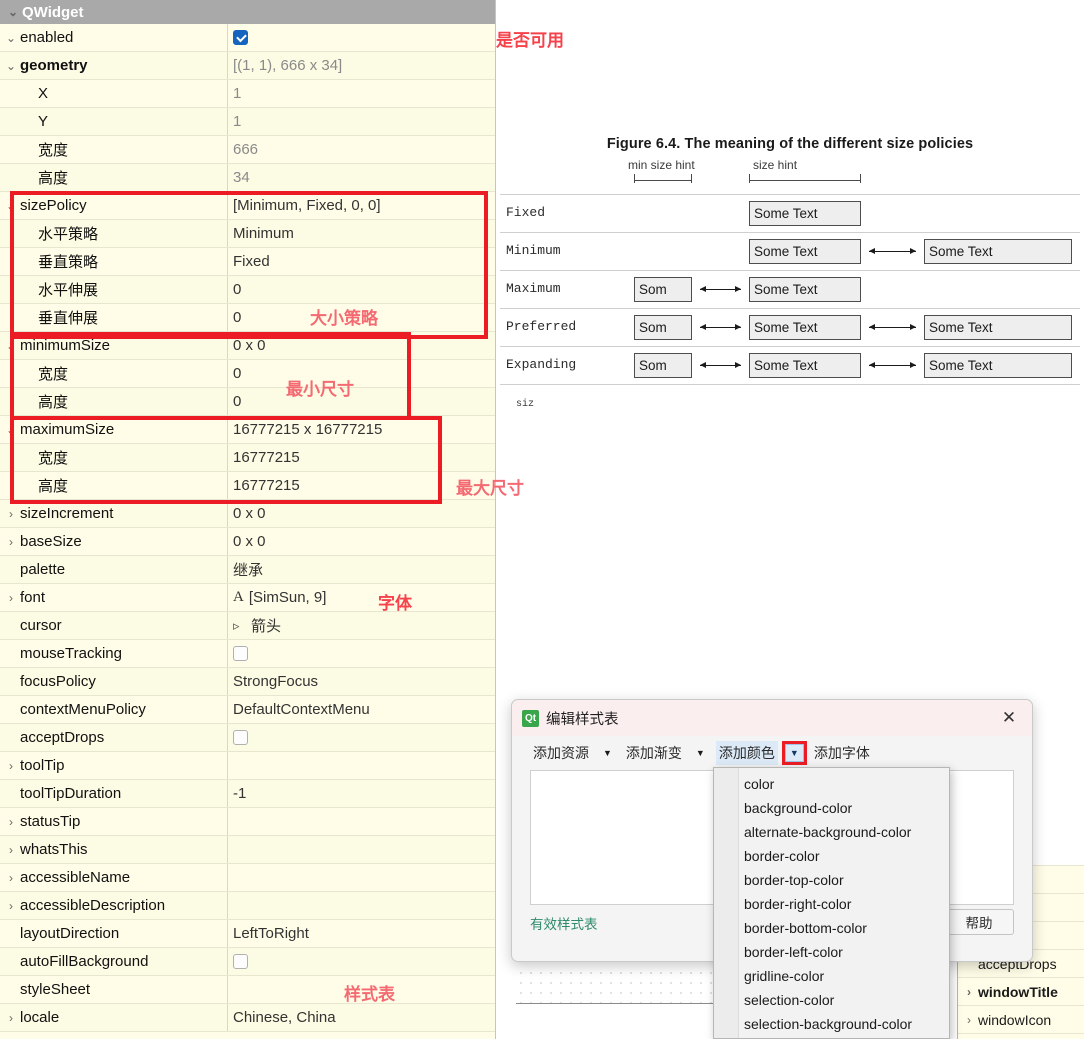 Image resolution: width=1084 pixels, height=1039 pixels. I want to click on property-row: › toolTip, so click(247, 766).